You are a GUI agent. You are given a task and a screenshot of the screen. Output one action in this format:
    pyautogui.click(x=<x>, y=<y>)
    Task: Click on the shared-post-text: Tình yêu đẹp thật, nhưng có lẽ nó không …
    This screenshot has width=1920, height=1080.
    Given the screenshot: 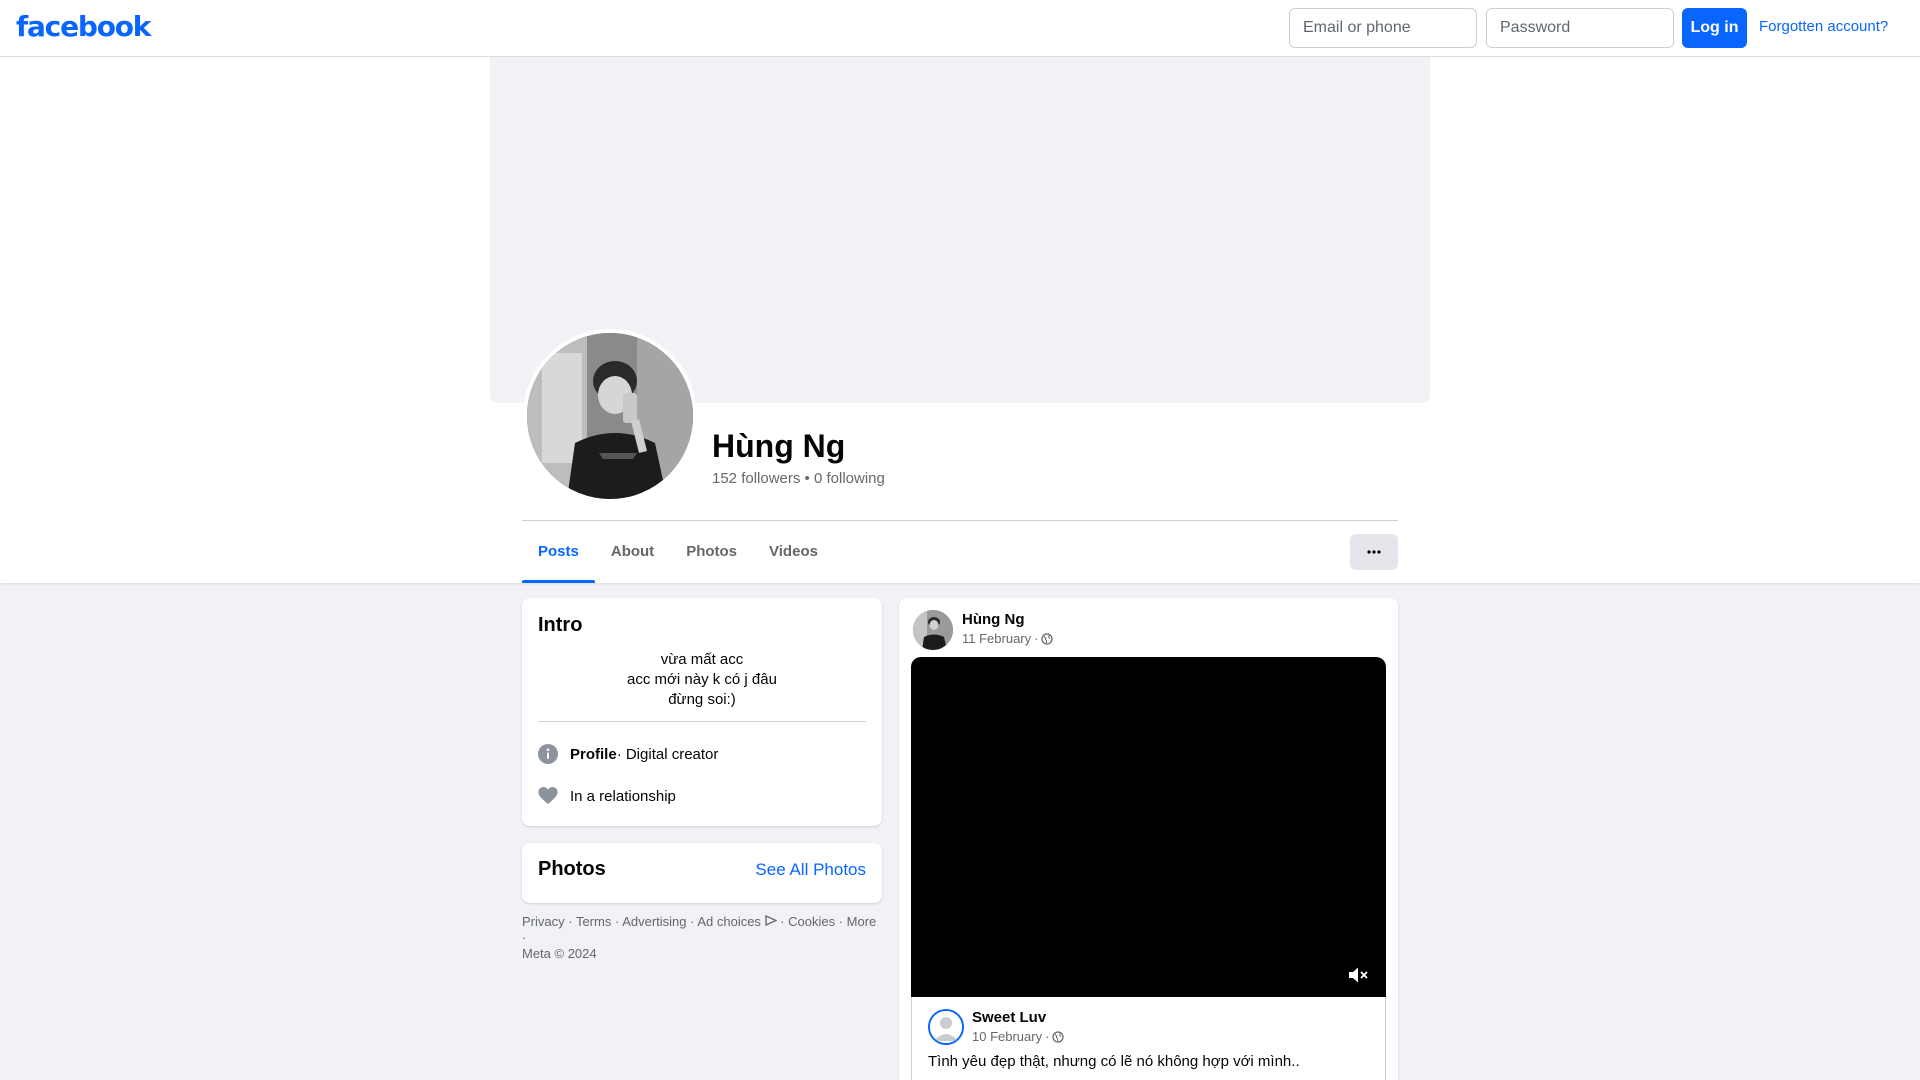 What is the action you would take?
    pyautogui.click(x=1114, y=1061)
    